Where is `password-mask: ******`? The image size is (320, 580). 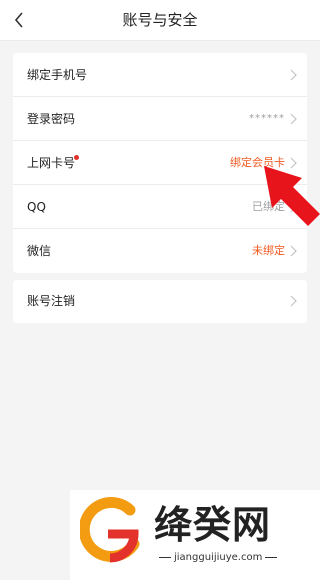
password-mask: ****** is located at coordinates (267, 118).